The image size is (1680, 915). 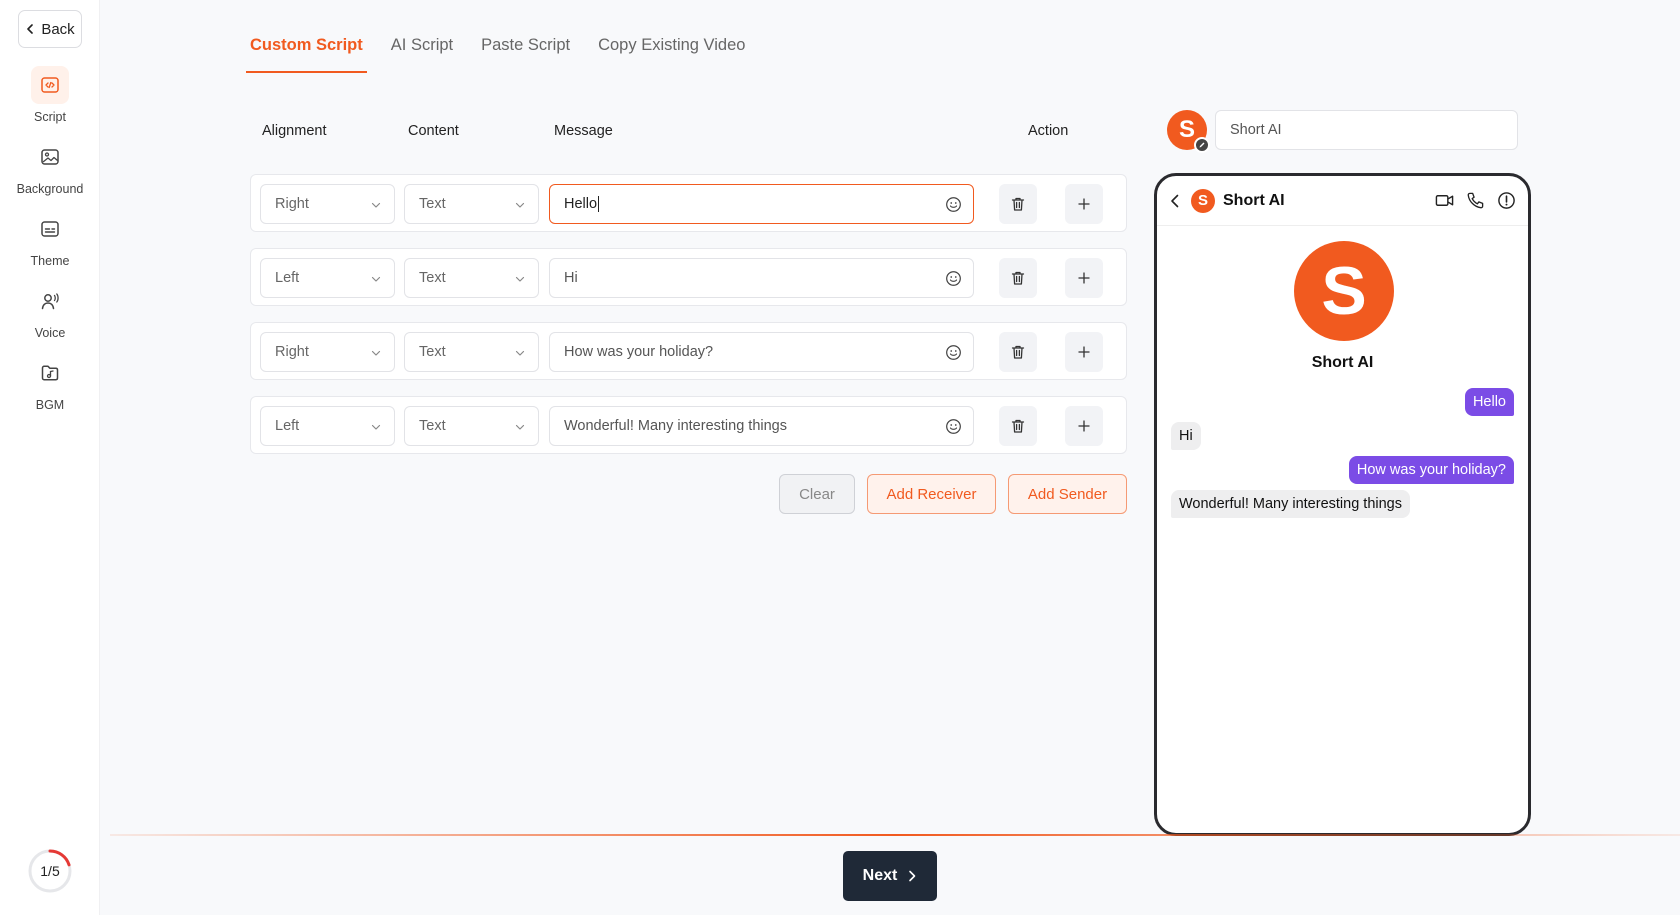 What do you see at coordinates (599, 204) in the screenshot?
I see `text-cursor` at bounding box center [599, 204].